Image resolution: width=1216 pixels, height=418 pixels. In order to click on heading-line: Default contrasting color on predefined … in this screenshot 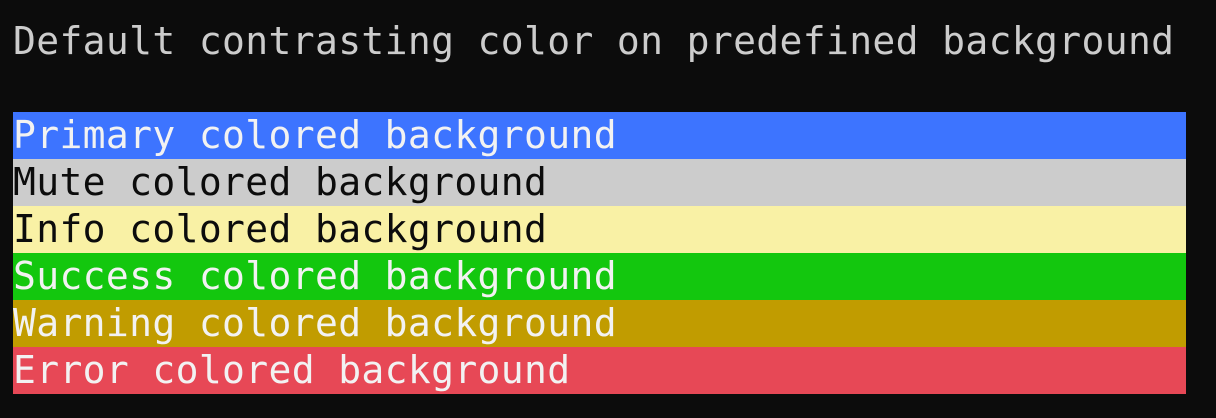, I will do `click(594, 41)`.